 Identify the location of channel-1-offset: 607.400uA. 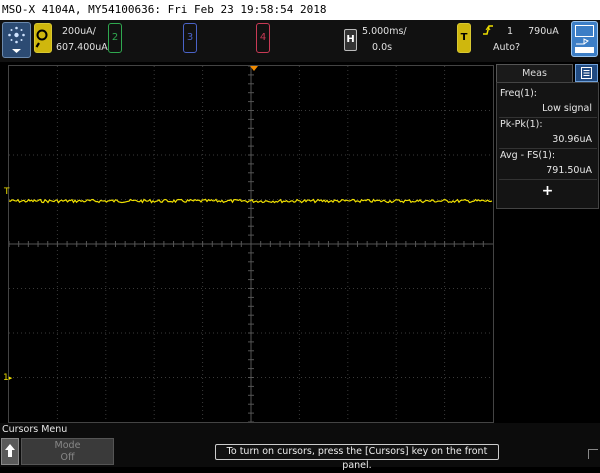
(82, 47).